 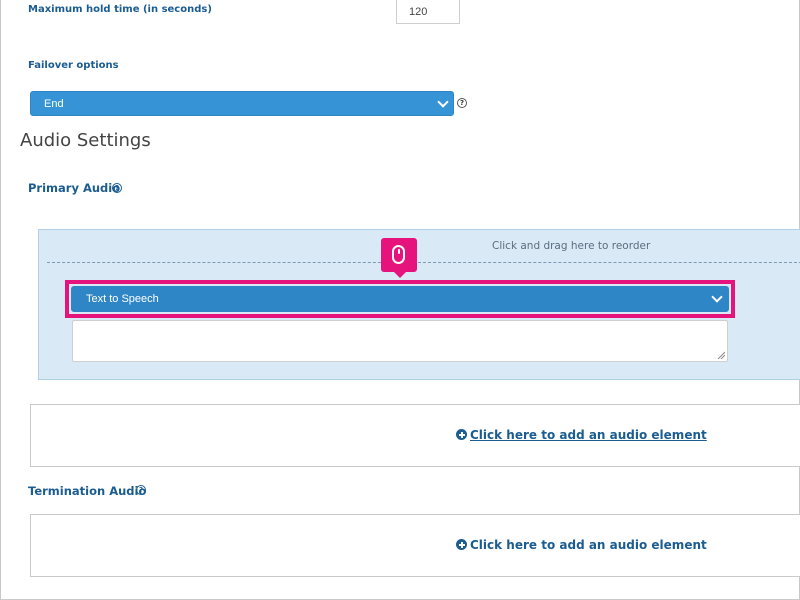 What do you see at coordinates (73, 65) in the screenshot?
I see `failover-label: Failover options` at bounding box center [73, 65].